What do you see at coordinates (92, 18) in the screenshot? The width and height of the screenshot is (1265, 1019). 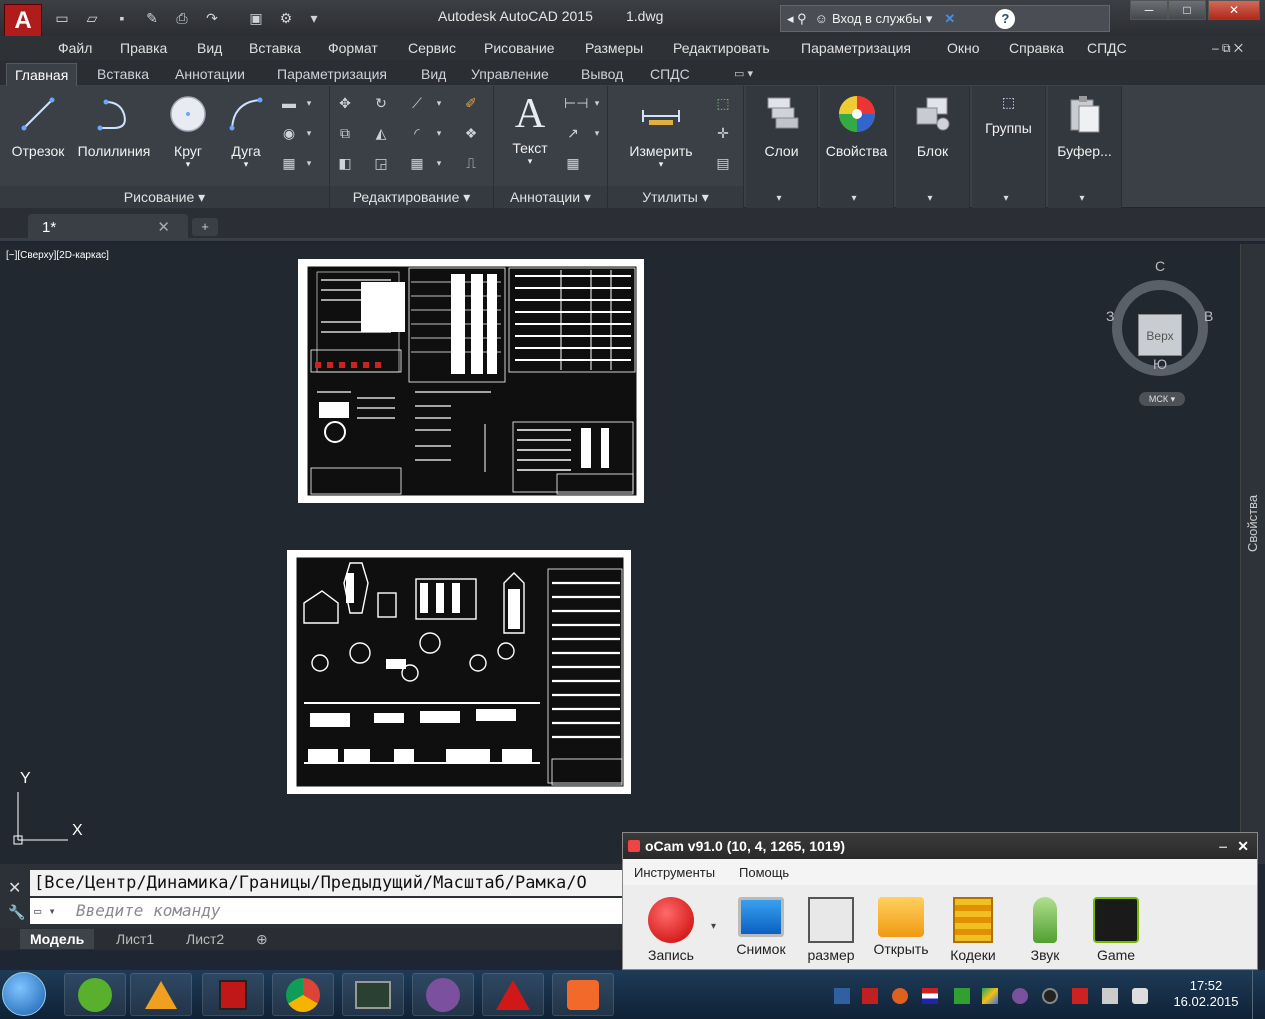 I see `open-folder-icon: ▱` at bounding box center [92, 18].